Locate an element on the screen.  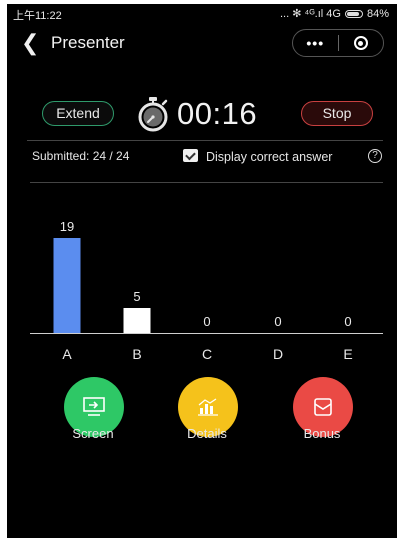
battery-percent: 84% is located at coordinates (377, 13).